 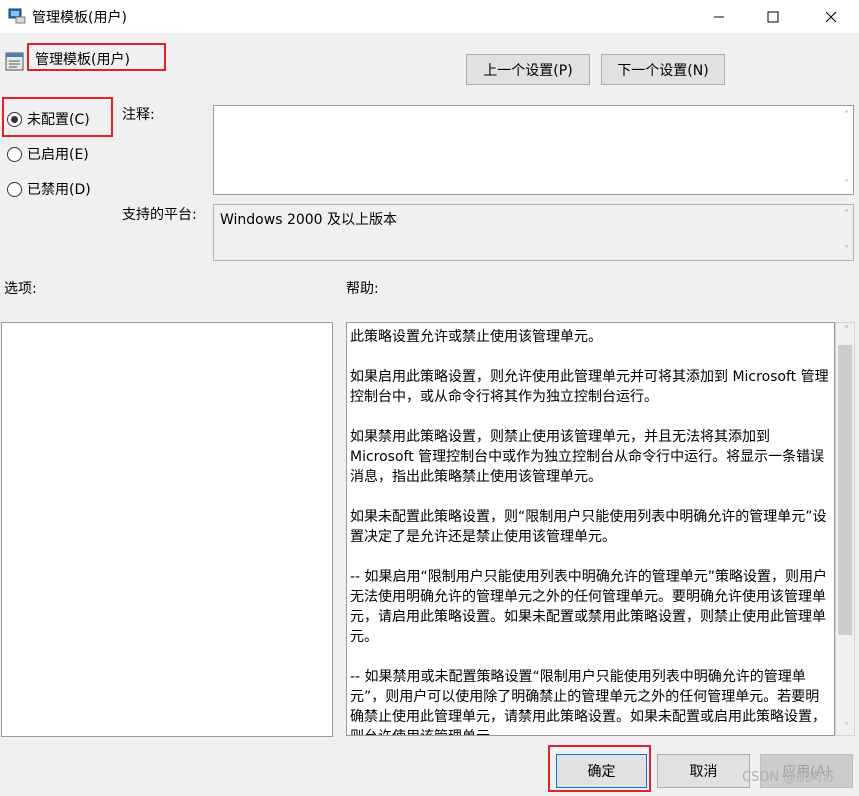 What do you see at coordinates (79, 18) in the screenshot?
I see `window-title: 管理模板(用户)` at bounding box center [79, 18].